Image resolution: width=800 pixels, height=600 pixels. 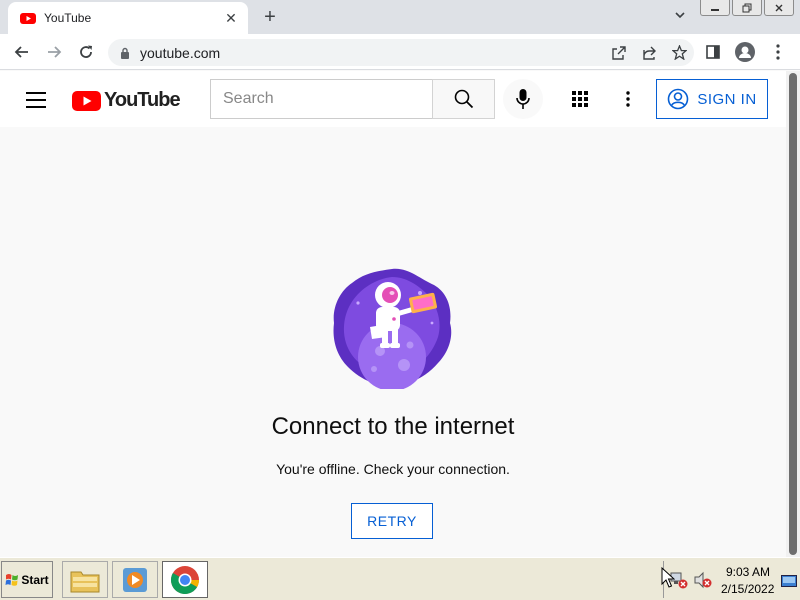 I want to click on tab-youtube: YouTube ✕, so click(x=128, y=18).